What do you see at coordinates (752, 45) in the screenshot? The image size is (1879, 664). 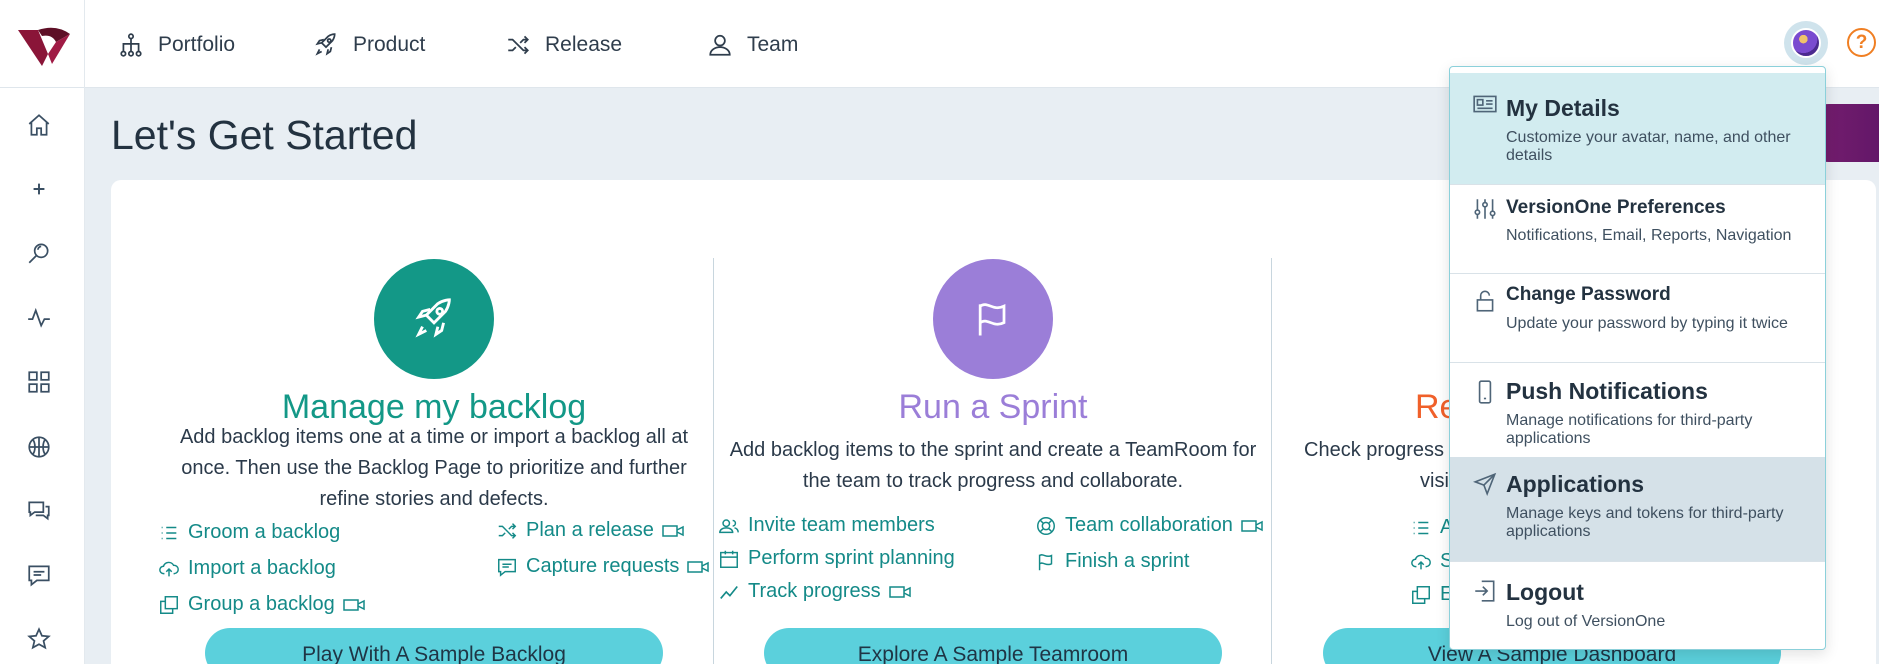 I see `nav-team: Team` at bounding box center [752, 45].